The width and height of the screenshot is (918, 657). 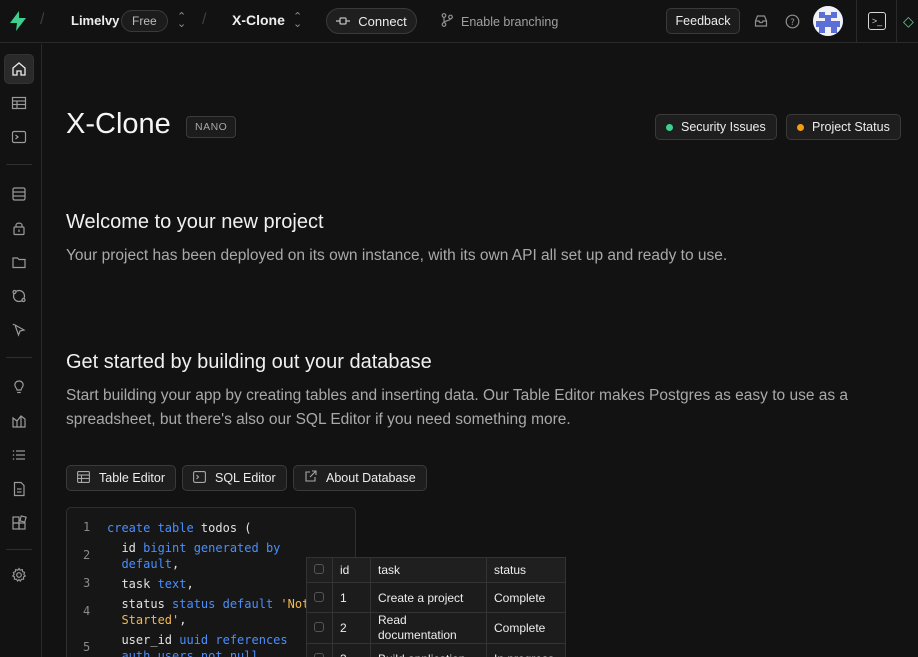 I want to click on line-number: 2, so click(x=87, y=555).